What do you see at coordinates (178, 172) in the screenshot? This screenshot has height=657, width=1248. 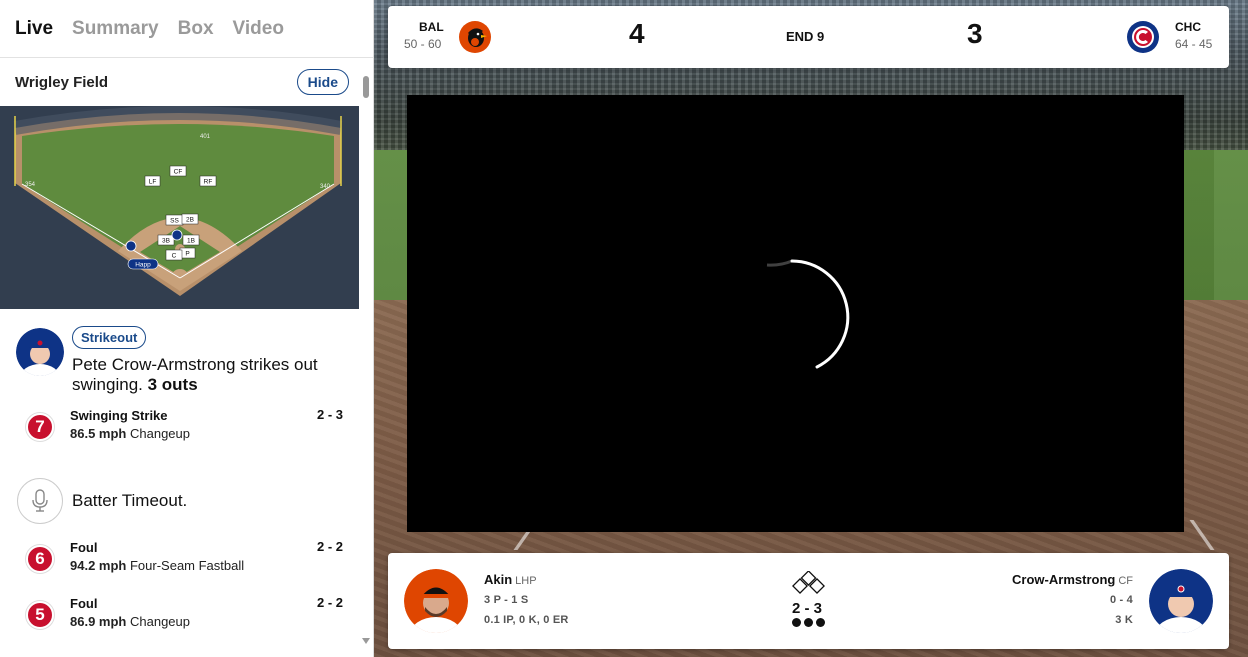 I see `pos-cf: CF` at bounding box center [178, 172].